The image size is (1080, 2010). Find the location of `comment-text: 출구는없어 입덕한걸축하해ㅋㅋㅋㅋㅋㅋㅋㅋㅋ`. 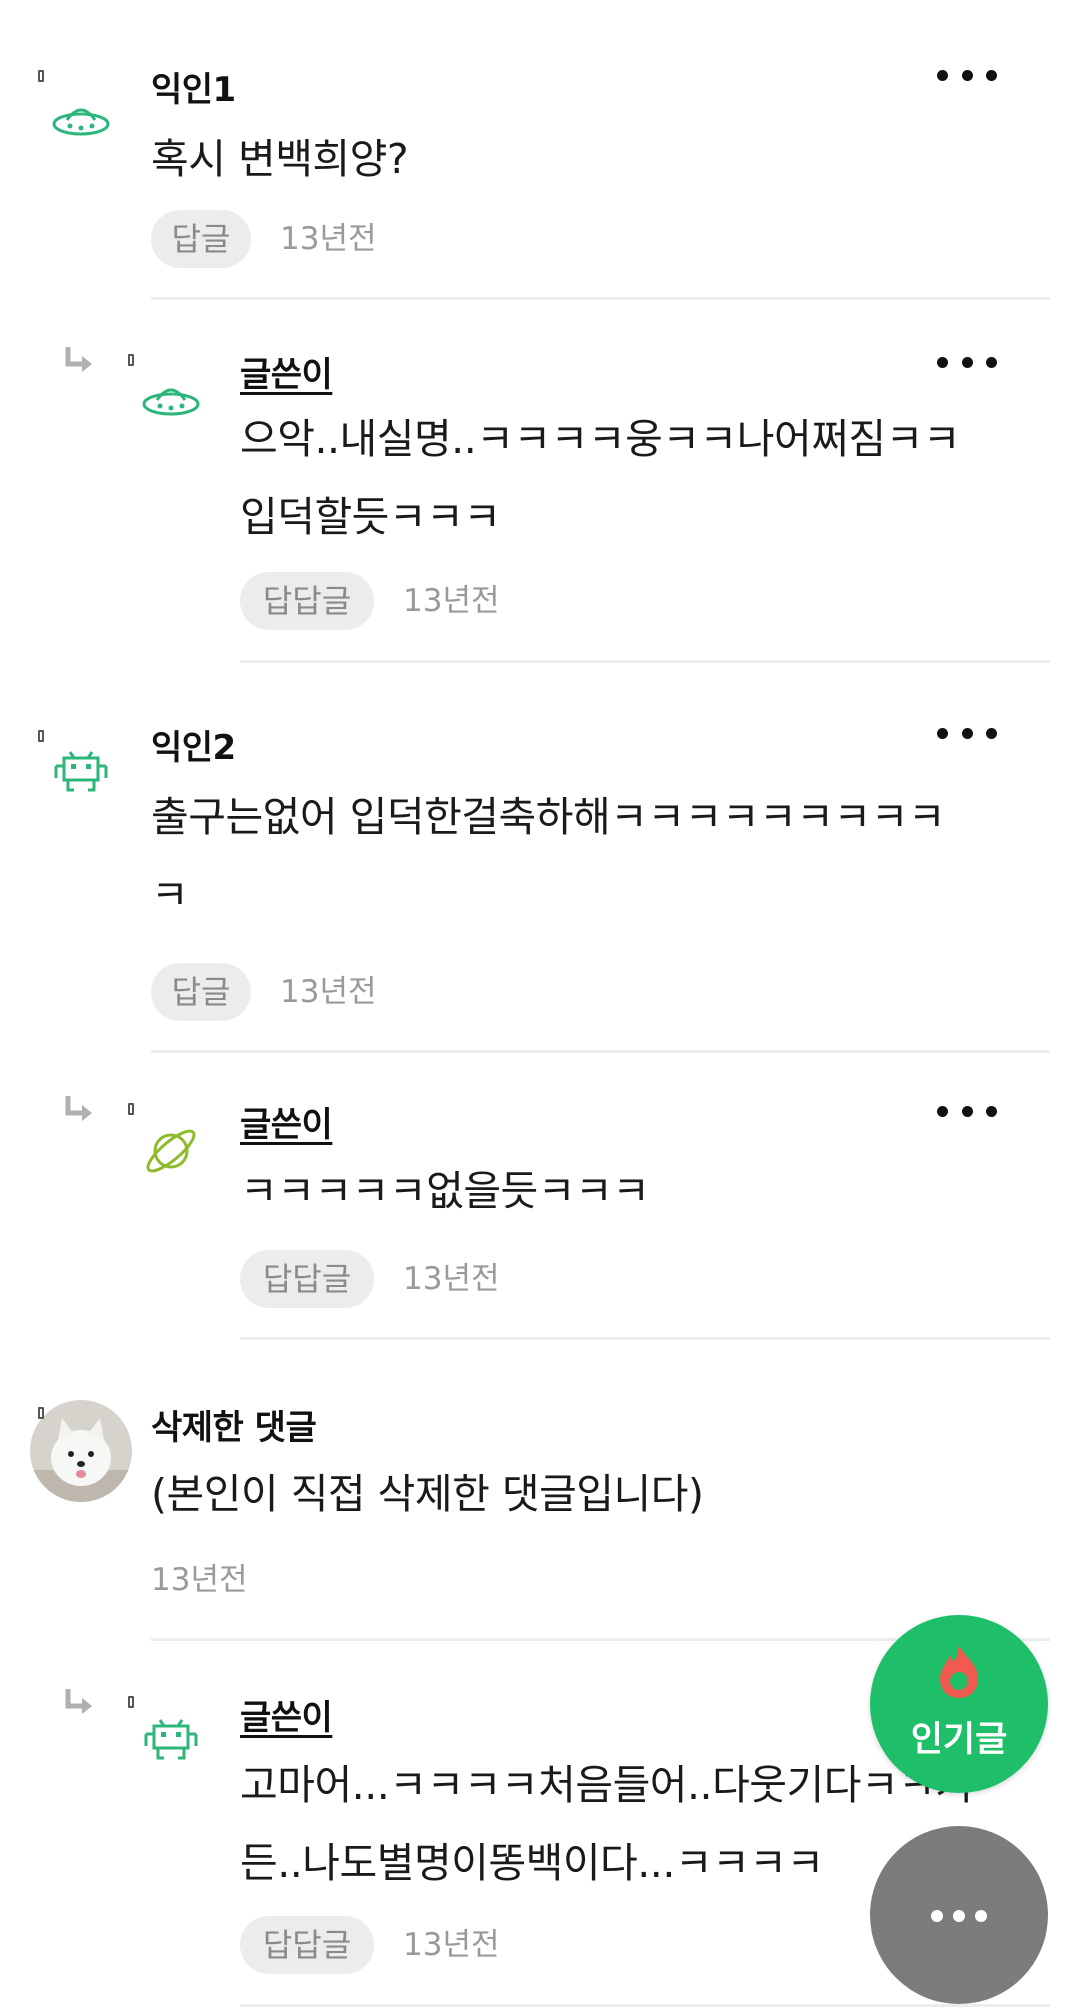

comment-text: 출구는없어 입덕한걸축하해ㅋㅋㅋㅋㅋㅋㅋㅋㅋ is located at coordinates (548, 817).